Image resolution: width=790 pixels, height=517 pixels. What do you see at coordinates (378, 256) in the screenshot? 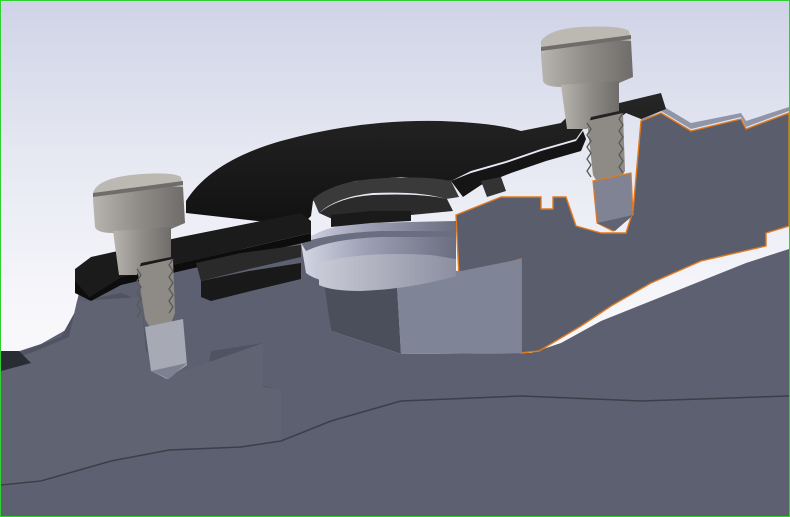
I see `bearing-ring` at bounding box center [378, 256].